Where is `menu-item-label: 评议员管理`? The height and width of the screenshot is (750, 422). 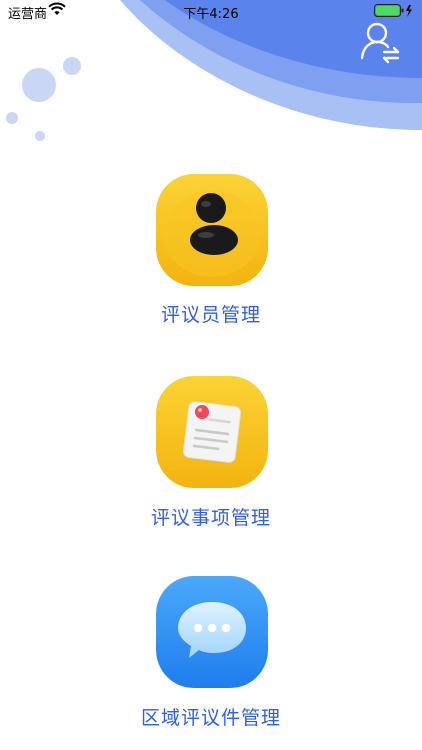 menu-item-label: 评议员管理 is located at coordinates (210, 315).